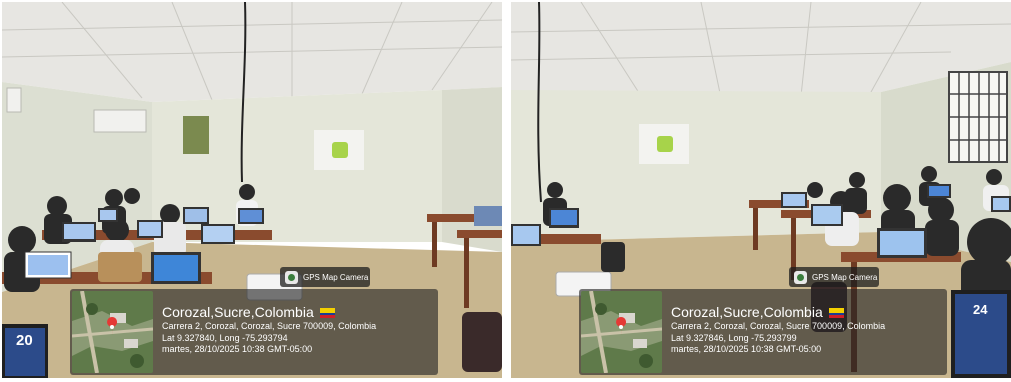 This screenshot has width=1011, height=382. I want to click on laptop-screen-badge: 24, so click(980, 309).